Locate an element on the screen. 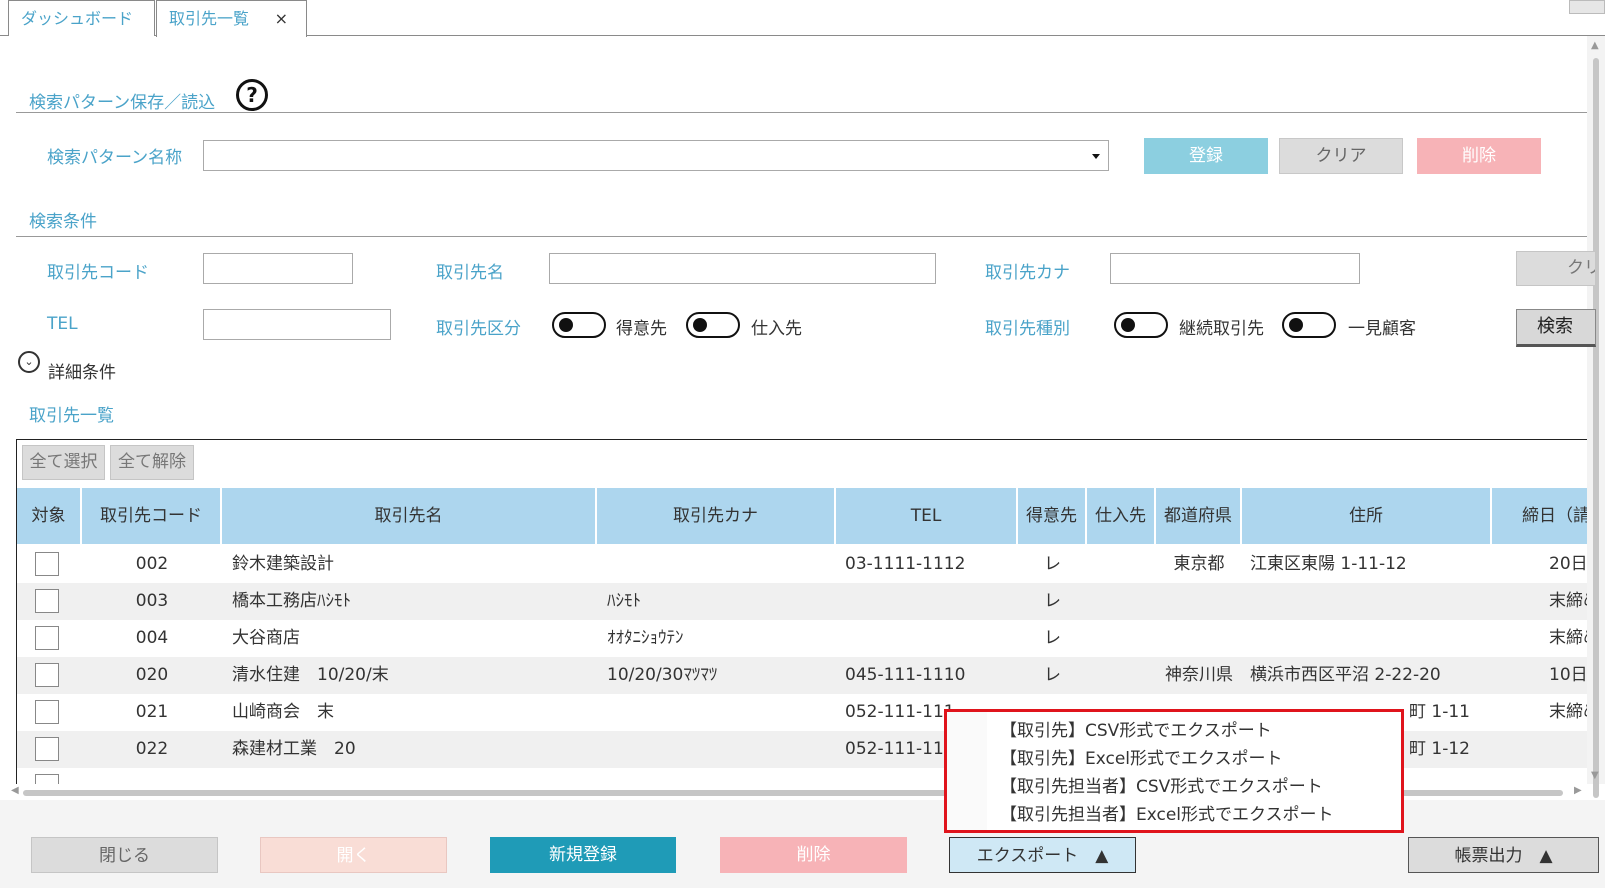 Image resolution: width=1605 pixels, height=888 pixels. close-icon: × is located at coordinates (281, 19).